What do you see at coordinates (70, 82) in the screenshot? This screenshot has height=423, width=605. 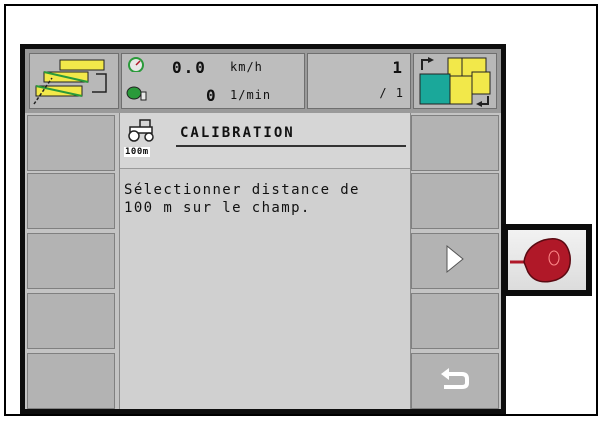 I see `field-edges-icon-graphic` at bounding box center [70, 82].